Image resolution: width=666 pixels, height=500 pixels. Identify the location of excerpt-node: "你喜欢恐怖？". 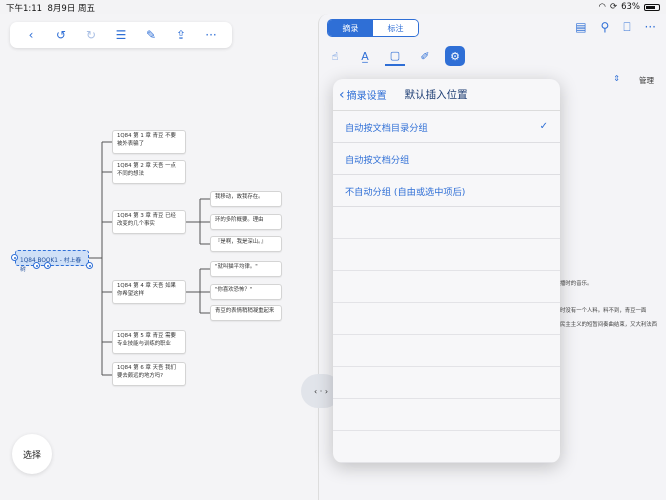
(246, 292).